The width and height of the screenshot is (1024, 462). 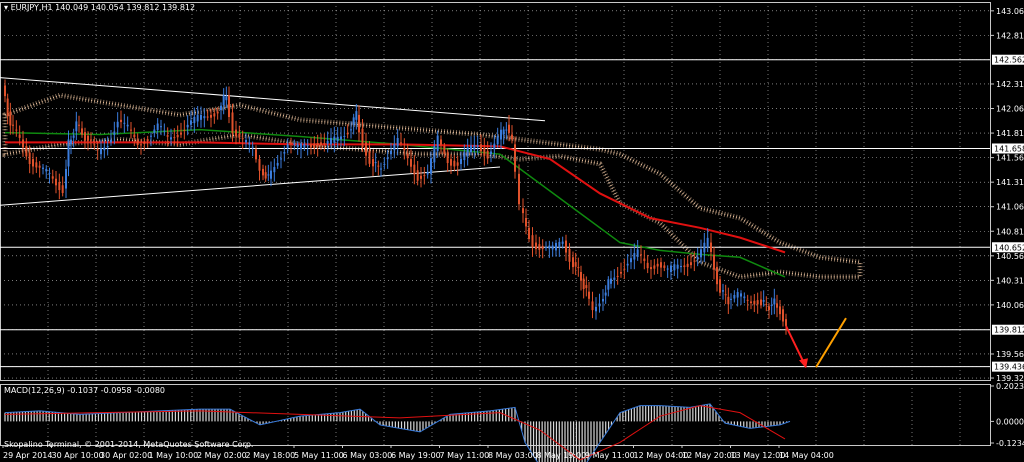 I want to click on x-tick-label: 6 May 19:00, so click(x=416, y=455).